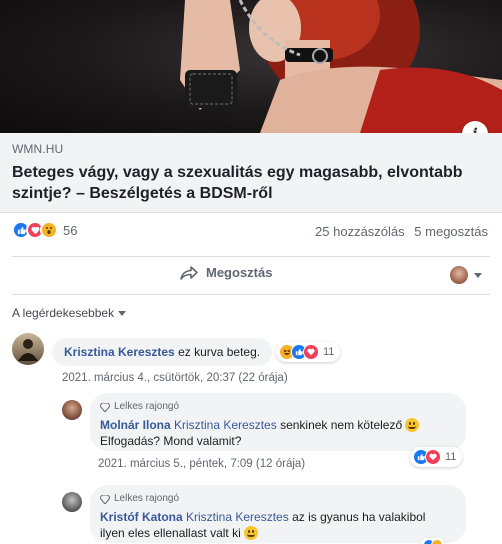 The width and height of the screenshot is (502, 544). I want to click on comment-sort-dropdown: A legérdekesebbek, so click(69, 313).